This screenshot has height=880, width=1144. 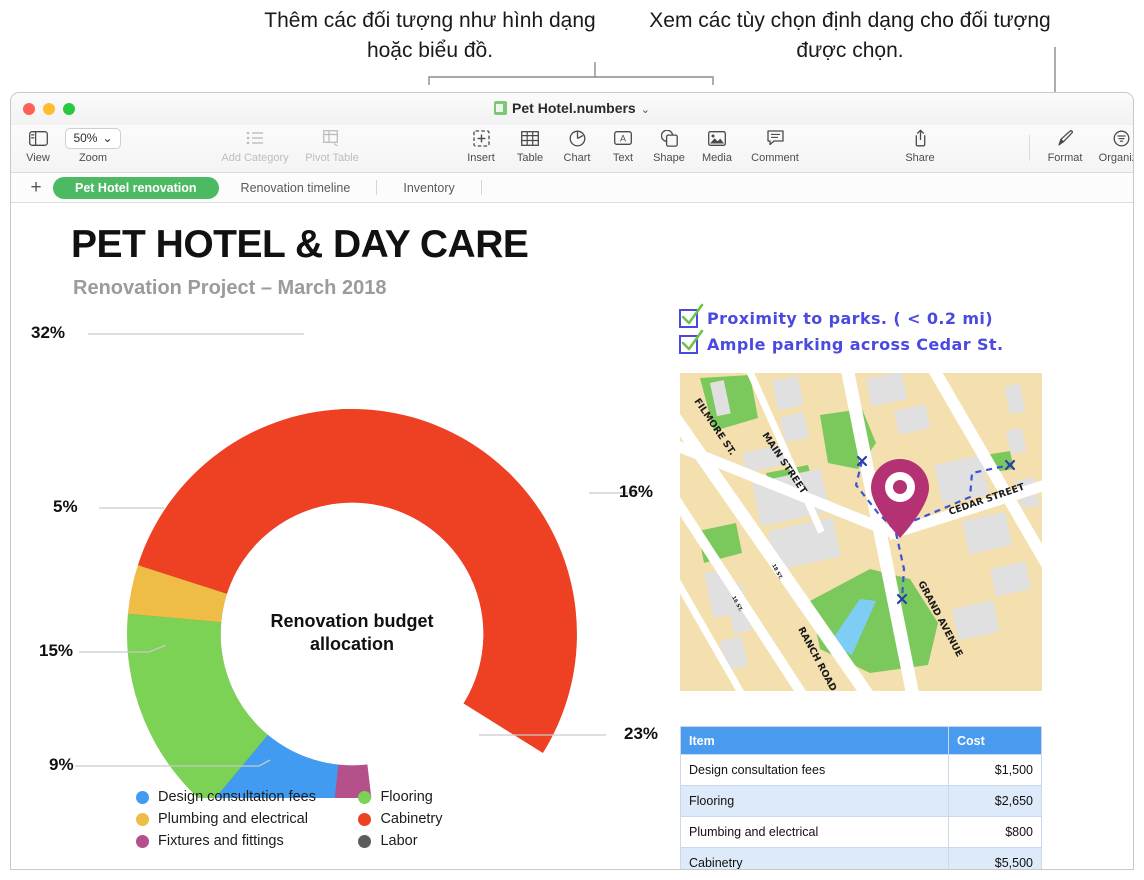 What do you see at coordinates (814, 740) in the screenshot?
I see `table-header-item: Item` at bounding box center [814, 740].